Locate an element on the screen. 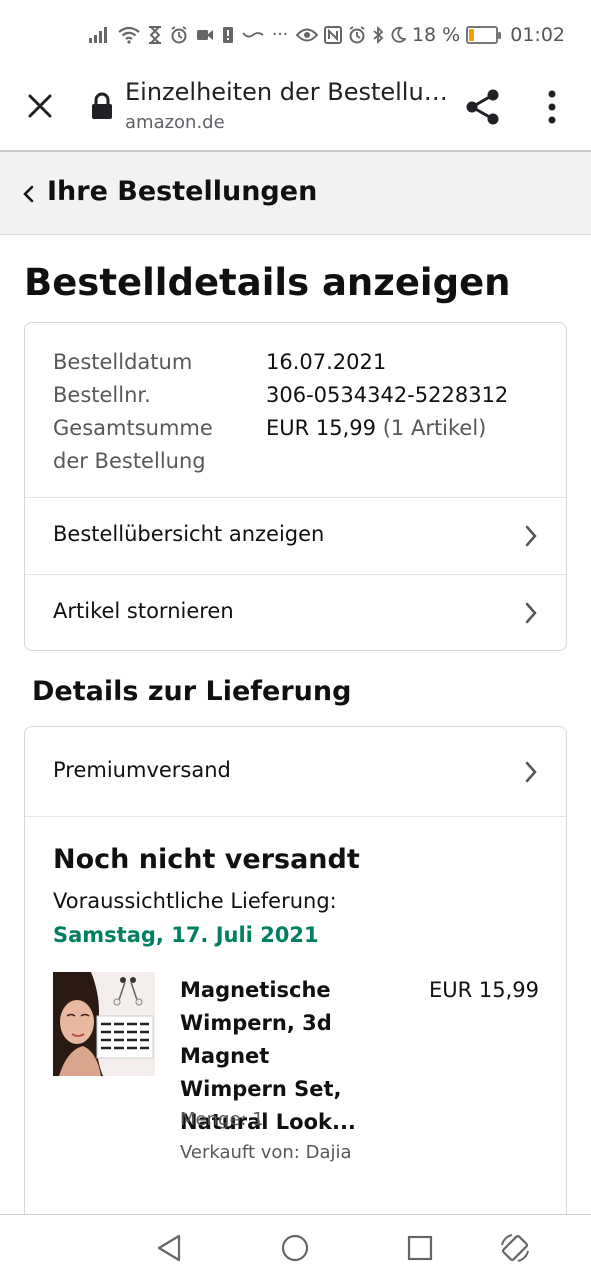 The width and height of the screenshot is (591, 1280). back-to-orders-label: Ihre Bestellungen is located at coordinates (182, 191).